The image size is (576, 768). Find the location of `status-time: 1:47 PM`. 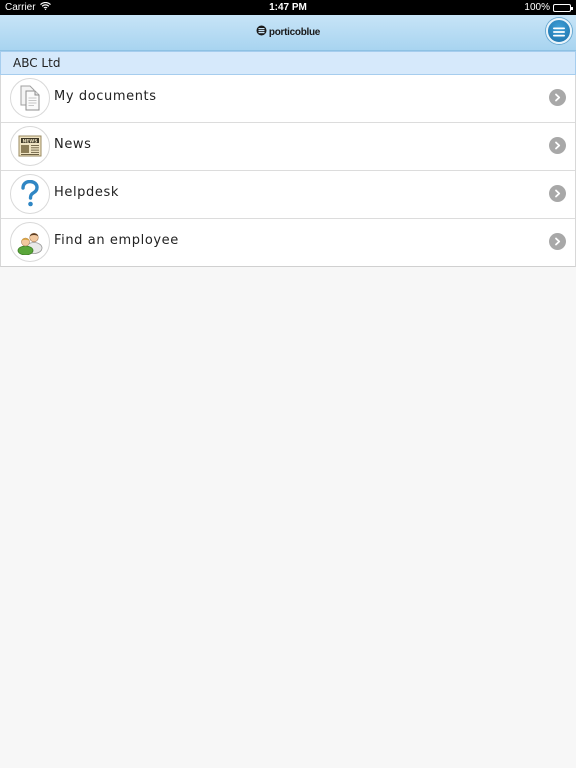

status-time: 1:47 PM is located at coordinates (288, 7).